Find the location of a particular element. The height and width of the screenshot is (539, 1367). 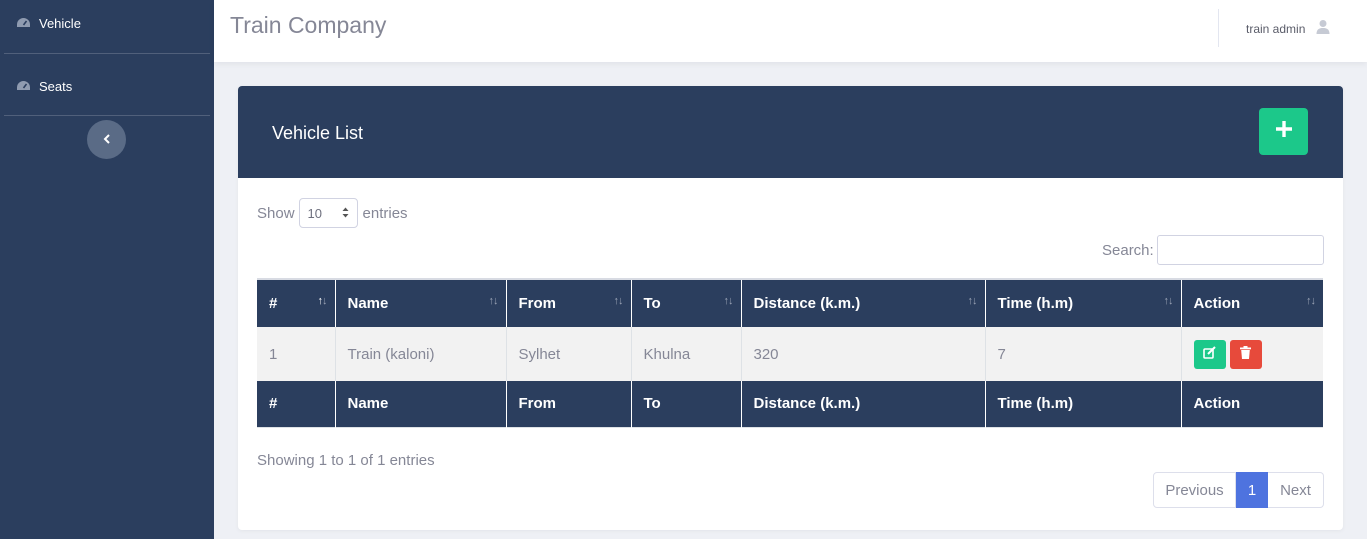

topbar-divider is located at coordinates (1218, 28).